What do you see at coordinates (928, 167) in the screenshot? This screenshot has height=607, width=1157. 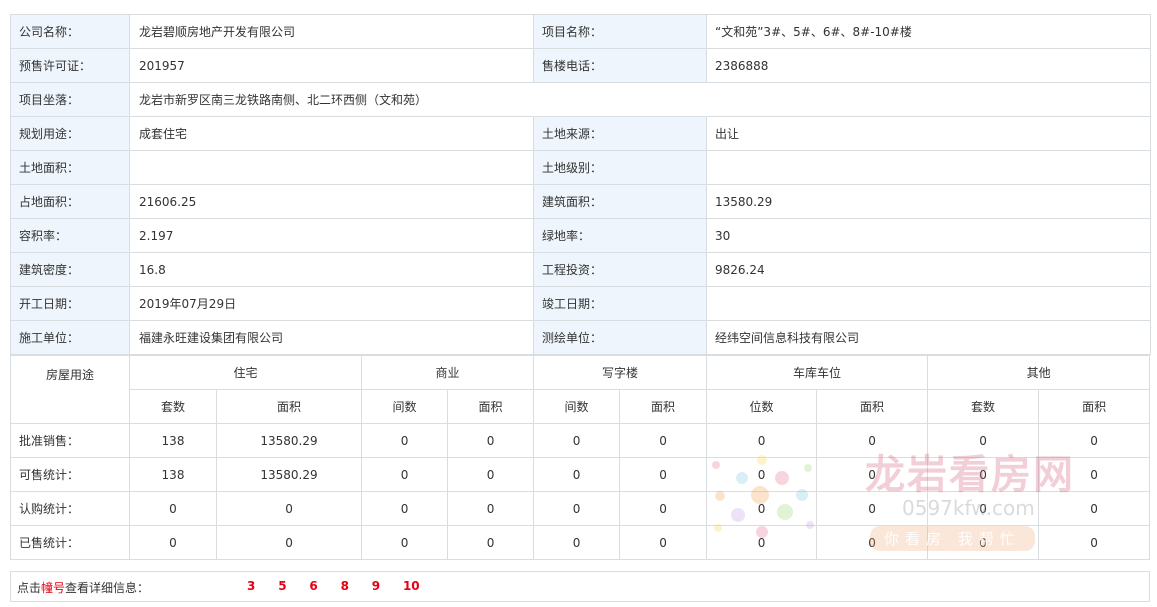 I see `land-grade-value` at bounding box center [928, 167].